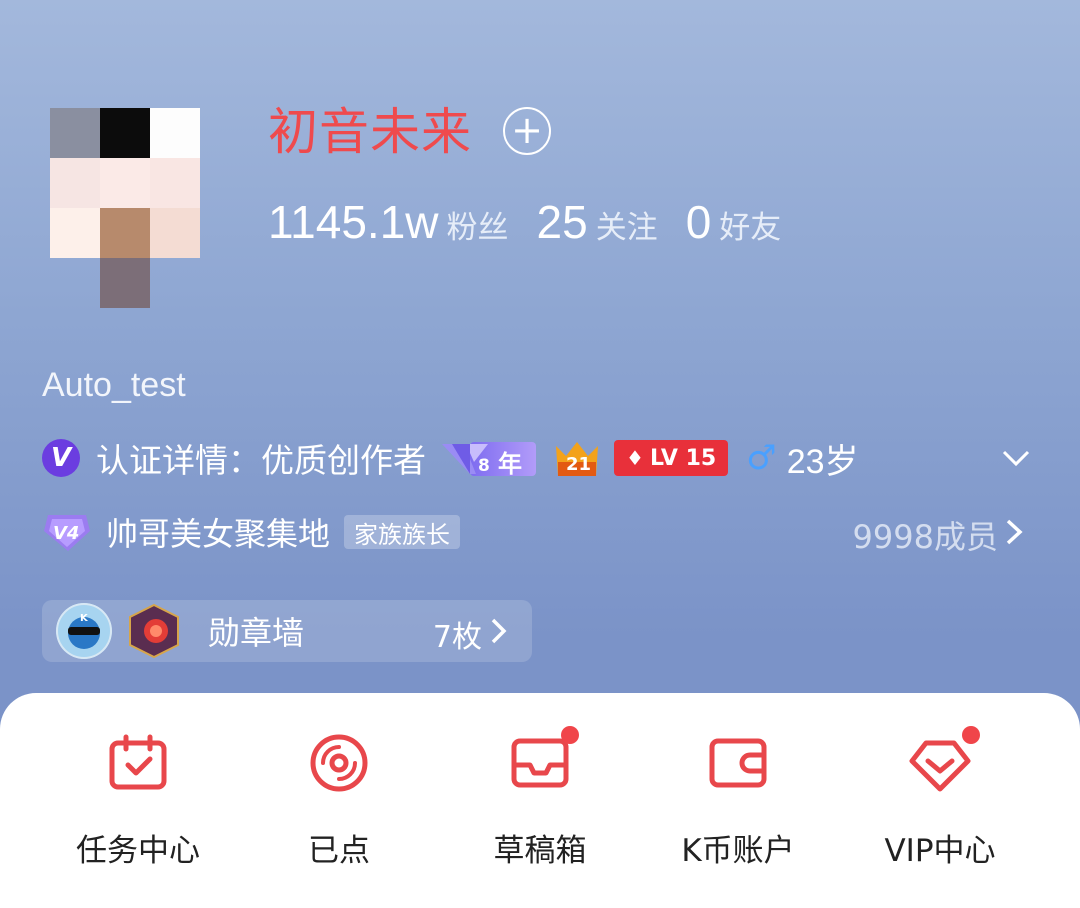 This screenshot has width=1080, height=908. Describe the element at coordinates (125, 208) in the screenshot. I see `avatar` at that location.